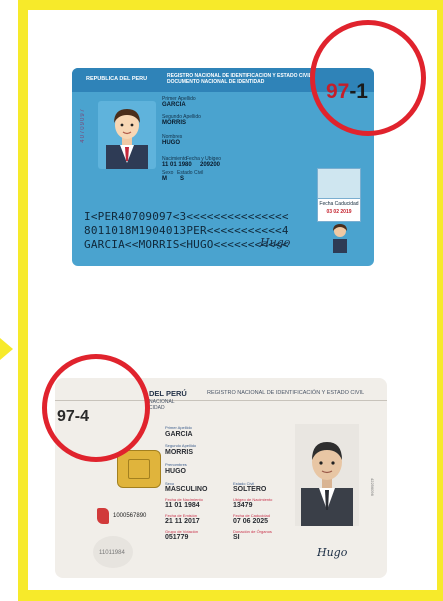 The image size is (443, 601). Describe the element at coordinates (171, 143) in the screenshot. I see `card1-nombres: HUGO` at that location.